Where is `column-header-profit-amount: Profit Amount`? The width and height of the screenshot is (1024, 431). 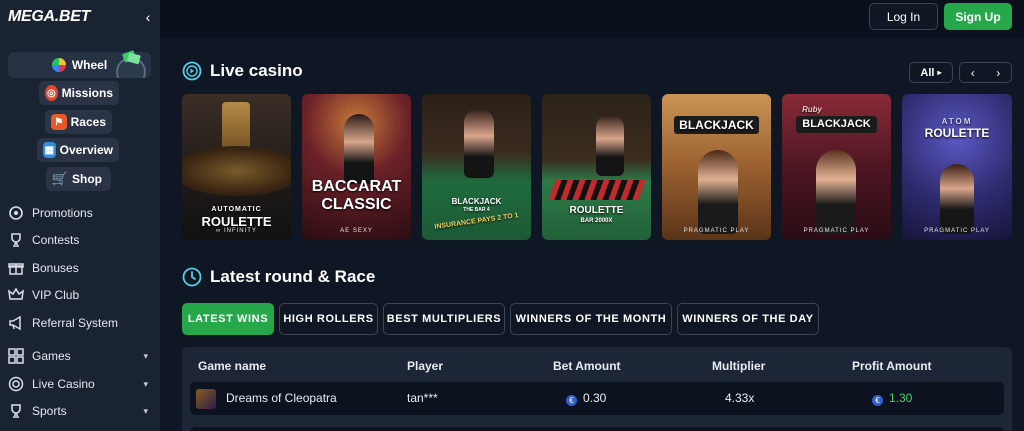
column-header-profit-amount: Profit Amount is located at coordinates (892, 366).